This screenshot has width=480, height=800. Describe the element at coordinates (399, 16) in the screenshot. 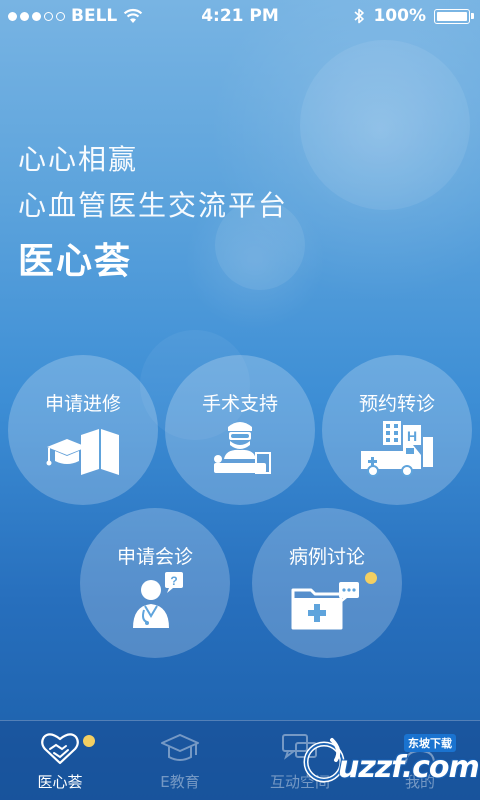

I see `battery-percent: 100%` at that location.